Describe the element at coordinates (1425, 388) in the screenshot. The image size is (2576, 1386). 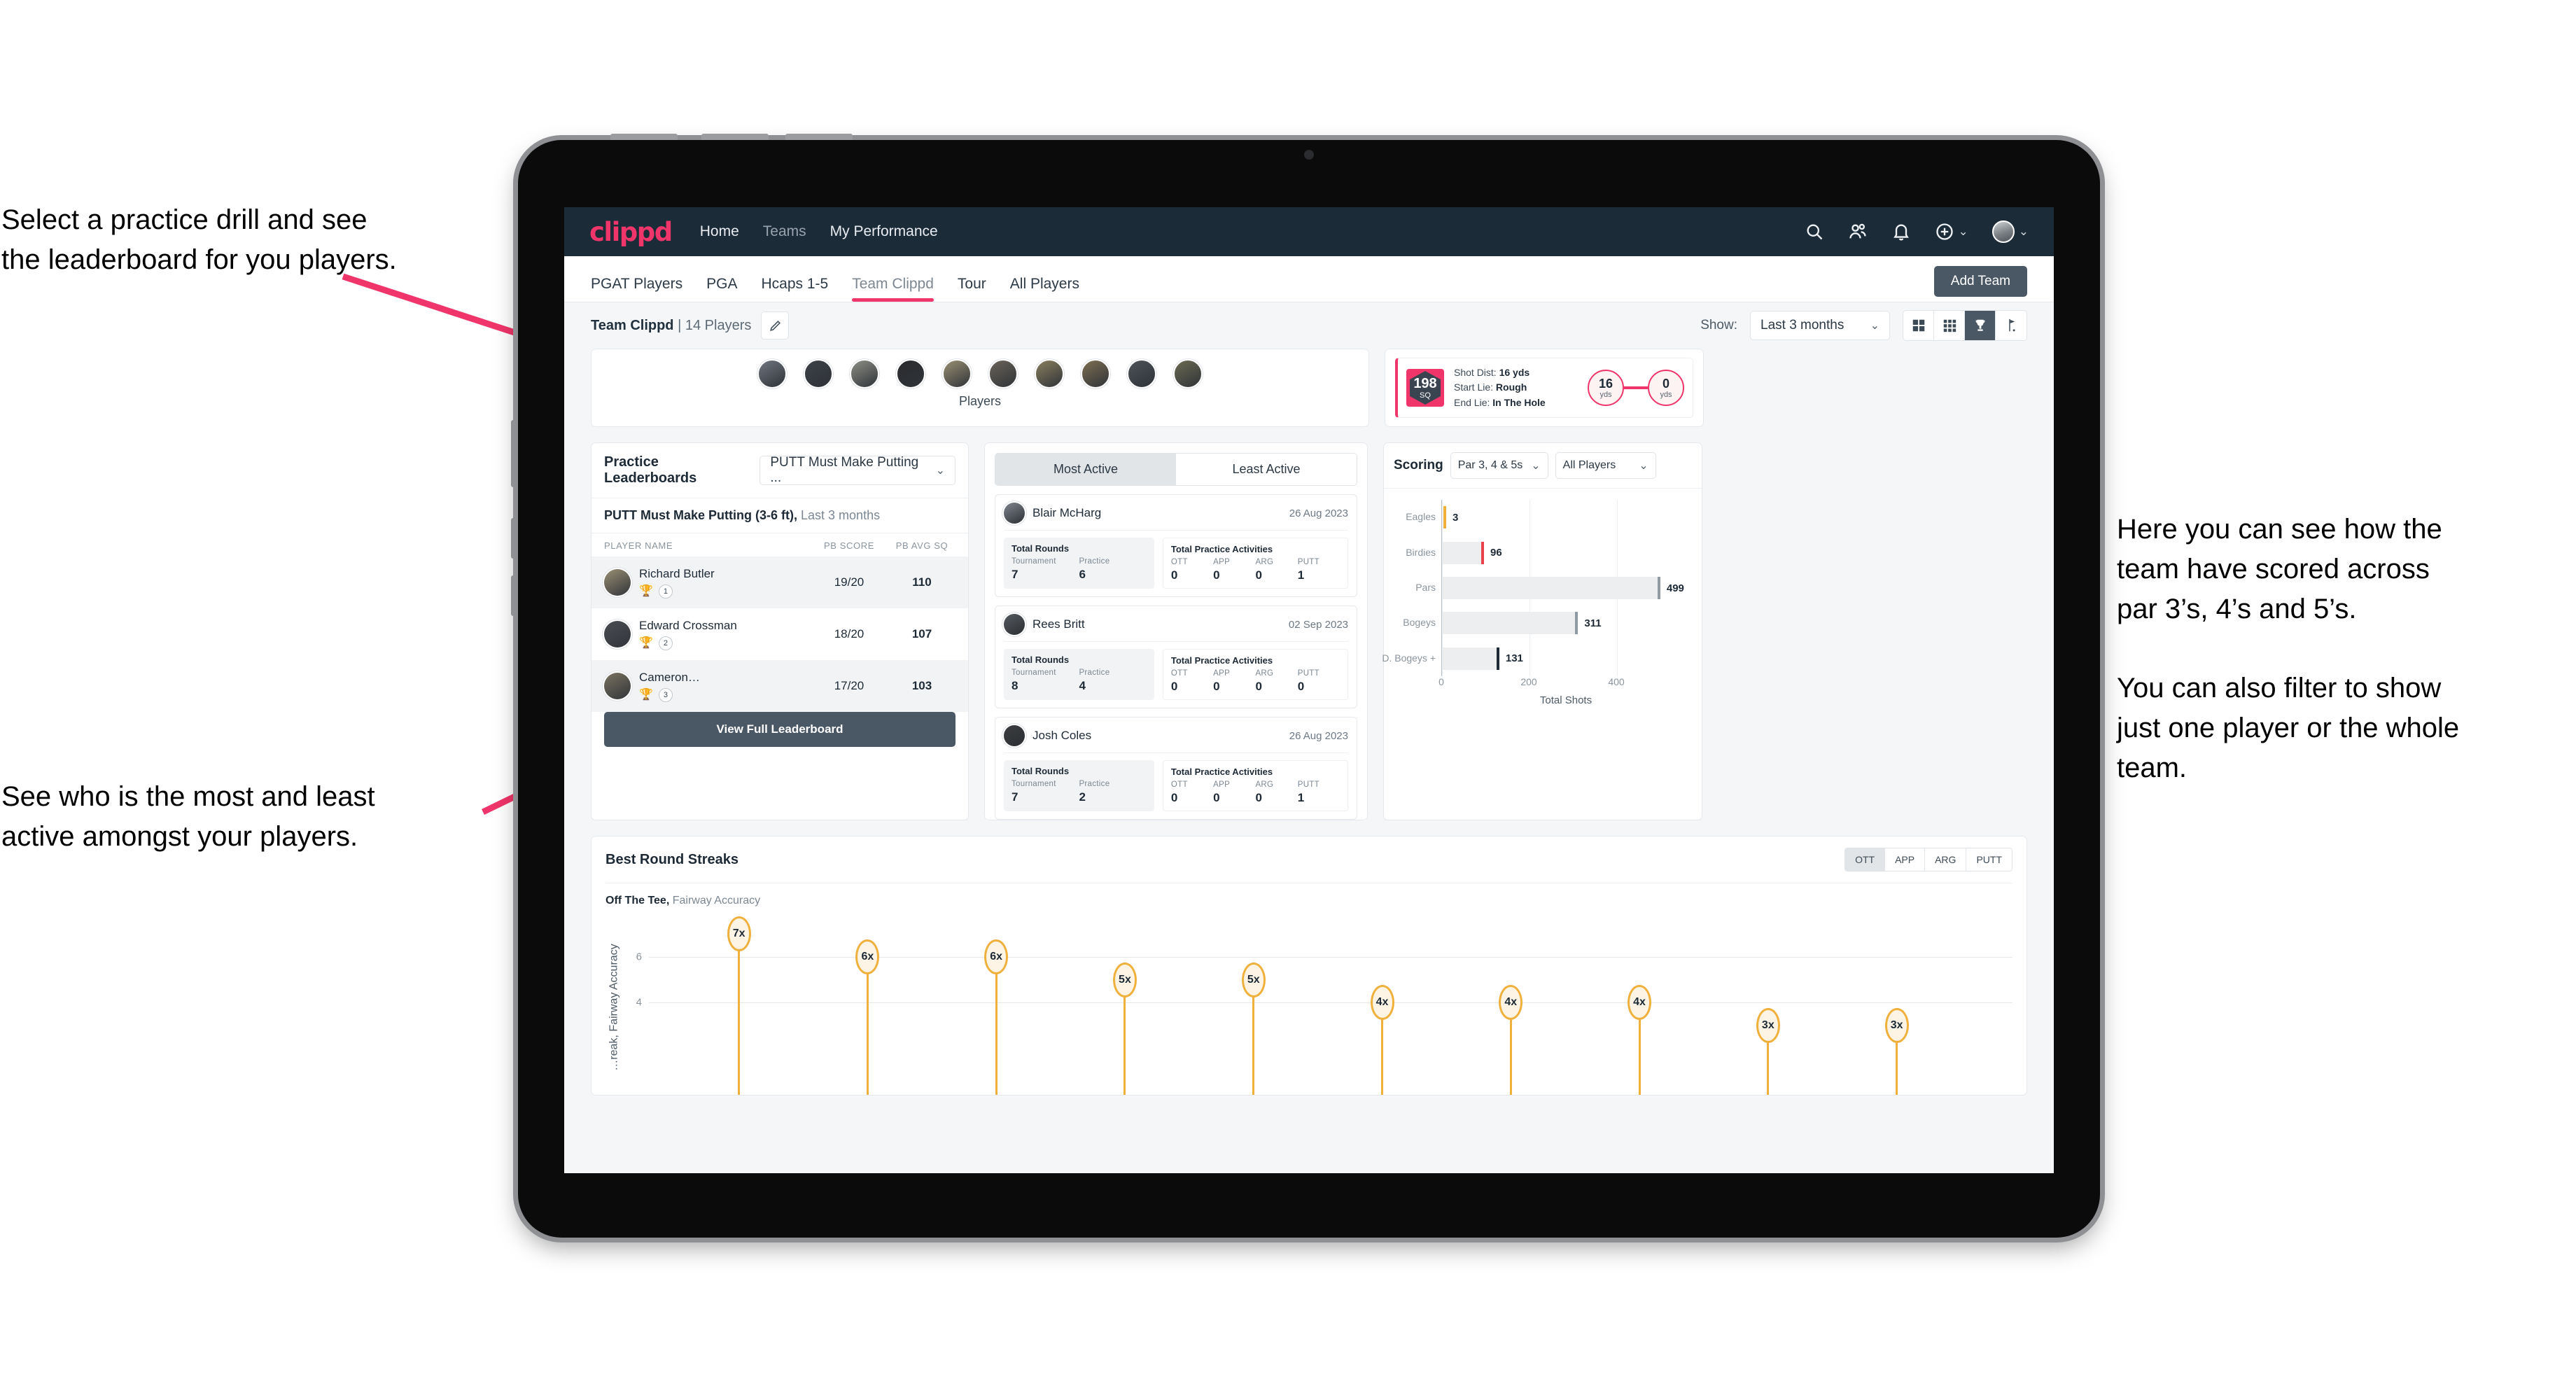
I see `hexagon-icon: 198 SQ` at that location.